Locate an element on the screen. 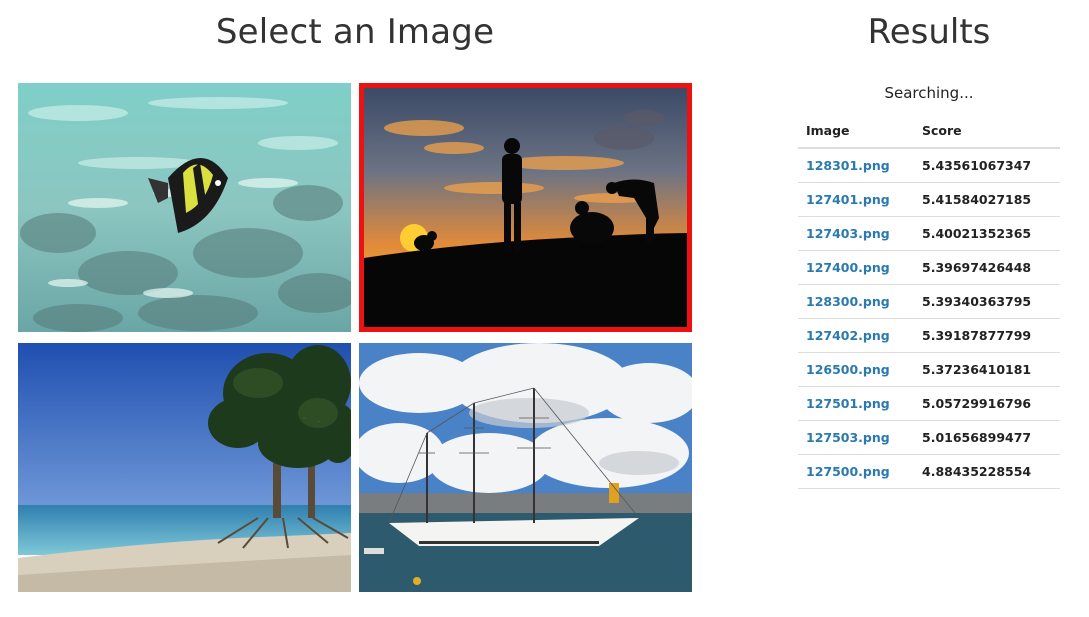  result-score: 5.39187877799 is located at coordinates (987, 335).